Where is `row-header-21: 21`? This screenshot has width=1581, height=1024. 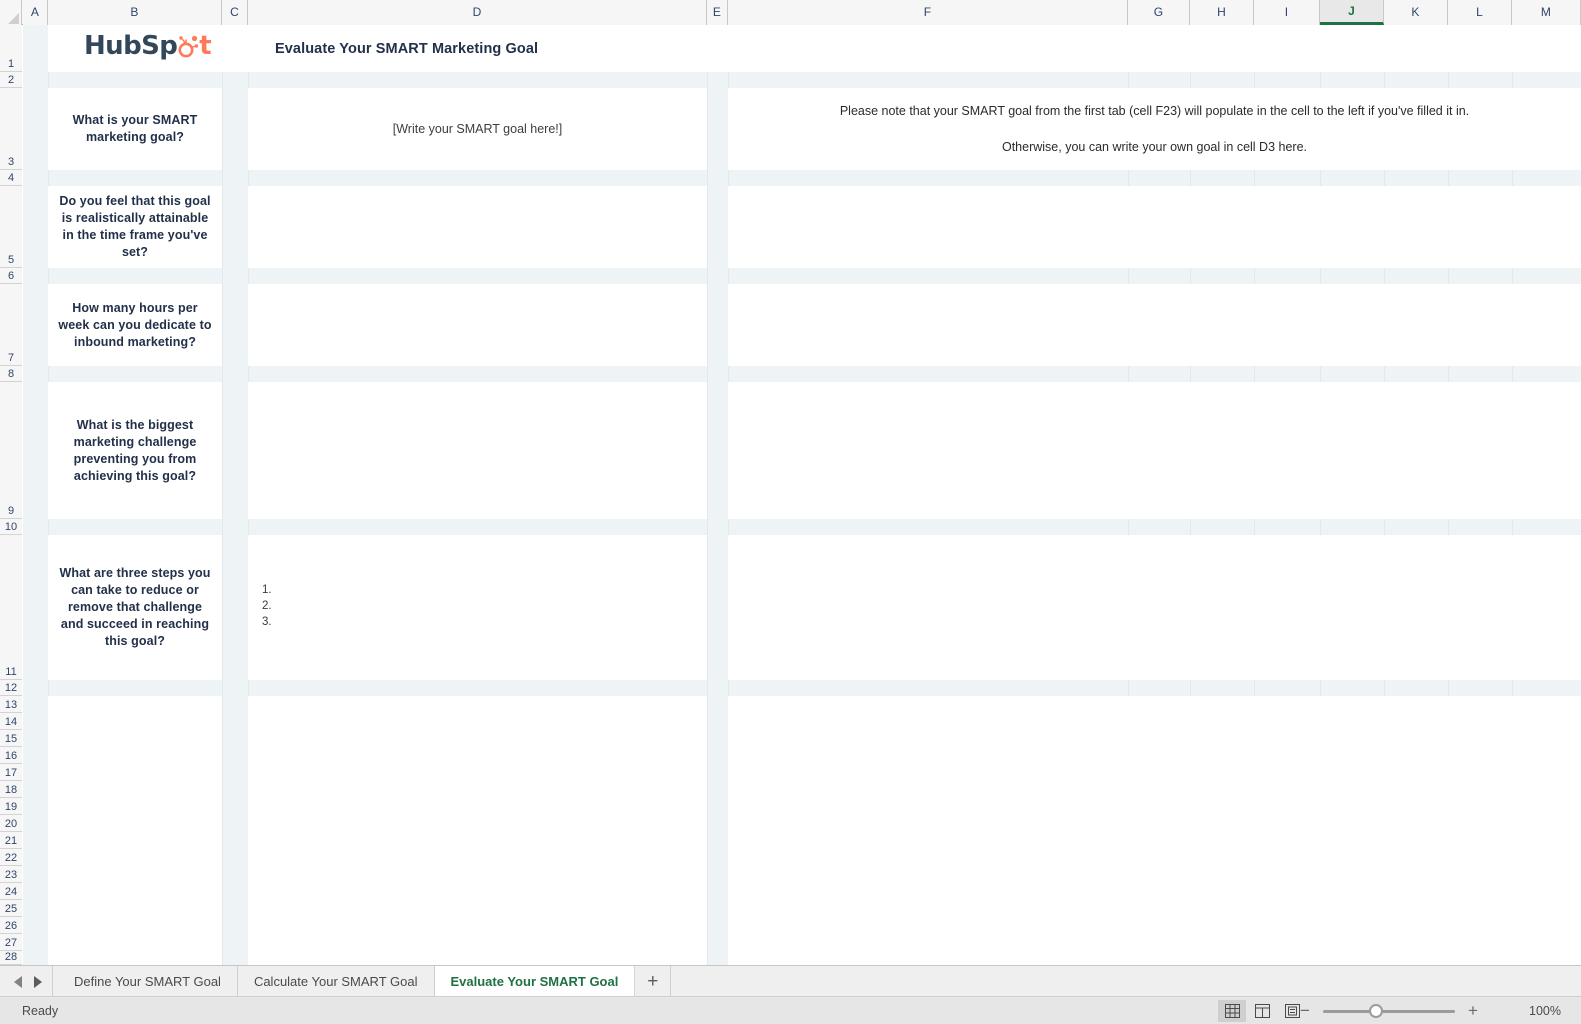 row-header-21: 21 is located at coordinates (11, 840).